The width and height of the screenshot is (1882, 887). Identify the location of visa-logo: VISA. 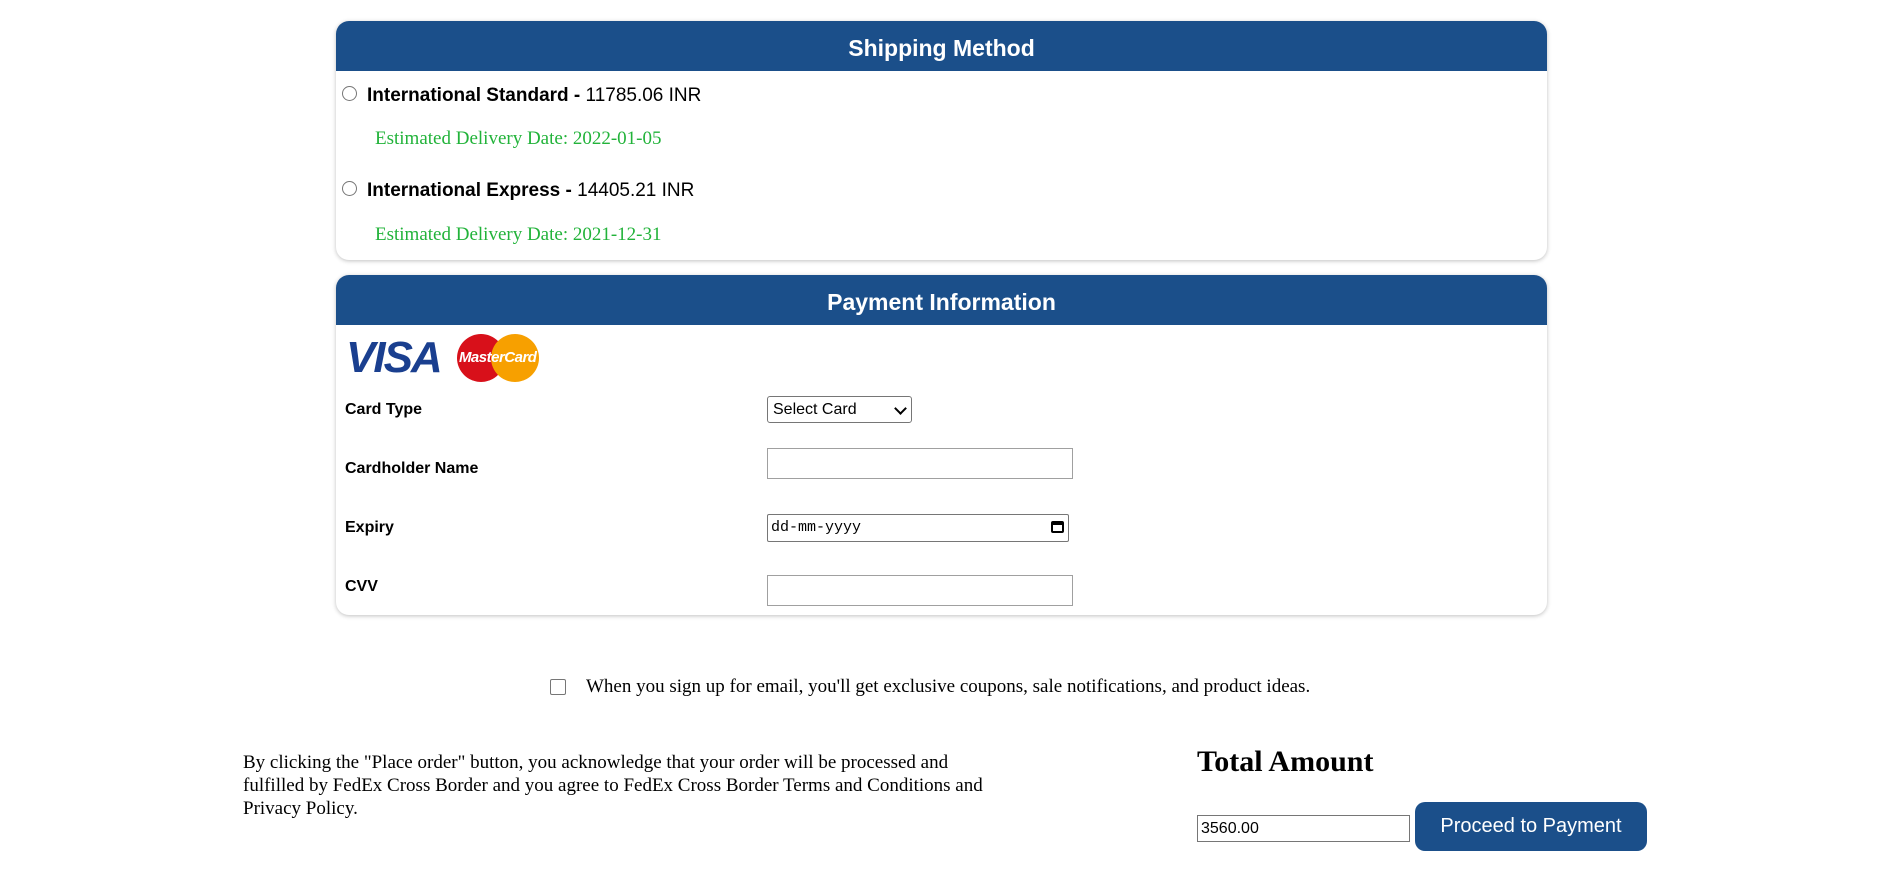
(394, 357).